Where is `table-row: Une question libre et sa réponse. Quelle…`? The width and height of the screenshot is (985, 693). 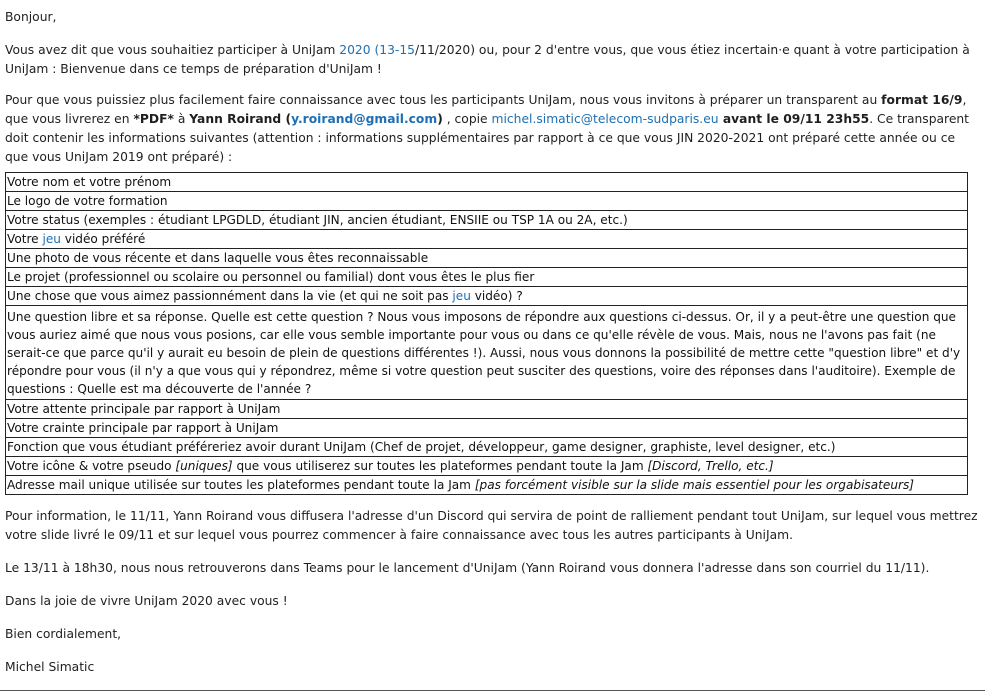 table-row: Une question libre et sa réponse. Quelle… is located at coordinates (486, 352).